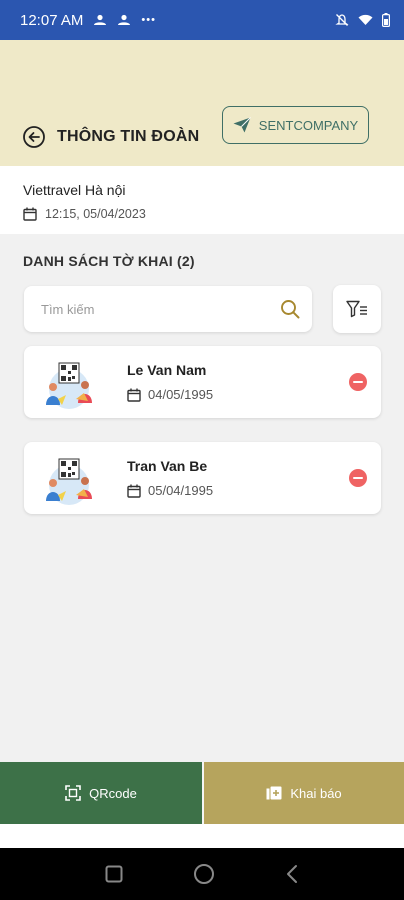  Describe the element at coordinates (160, 309) in the screenshot. I see `search-input` at that location.